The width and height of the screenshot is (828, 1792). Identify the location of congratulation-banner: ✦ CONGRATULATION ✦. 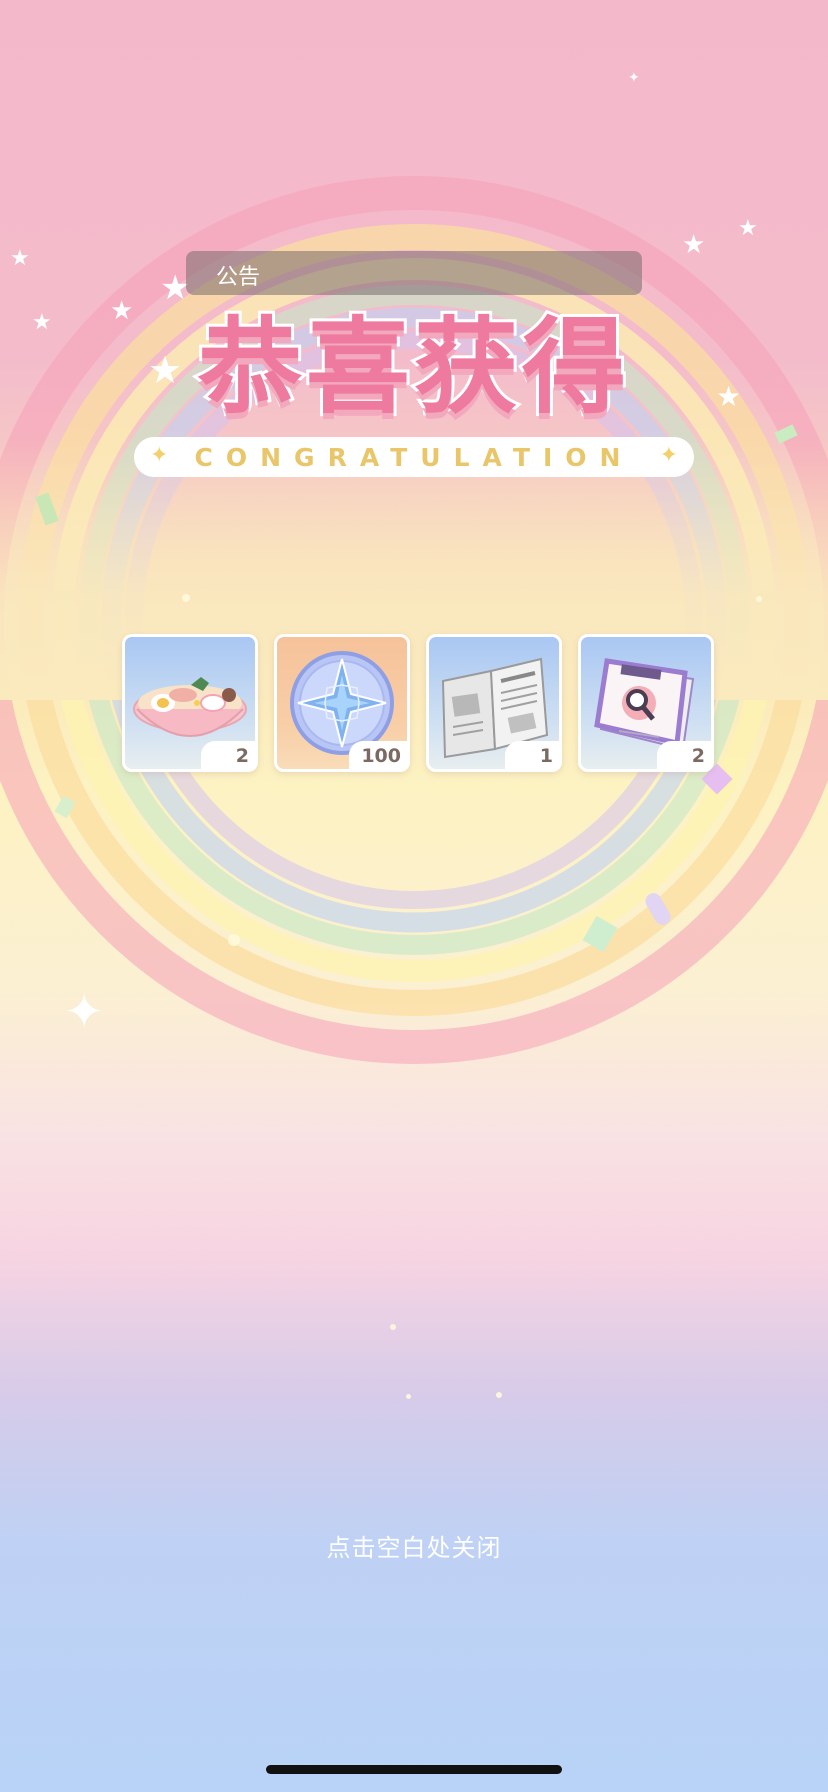
(414, 457).